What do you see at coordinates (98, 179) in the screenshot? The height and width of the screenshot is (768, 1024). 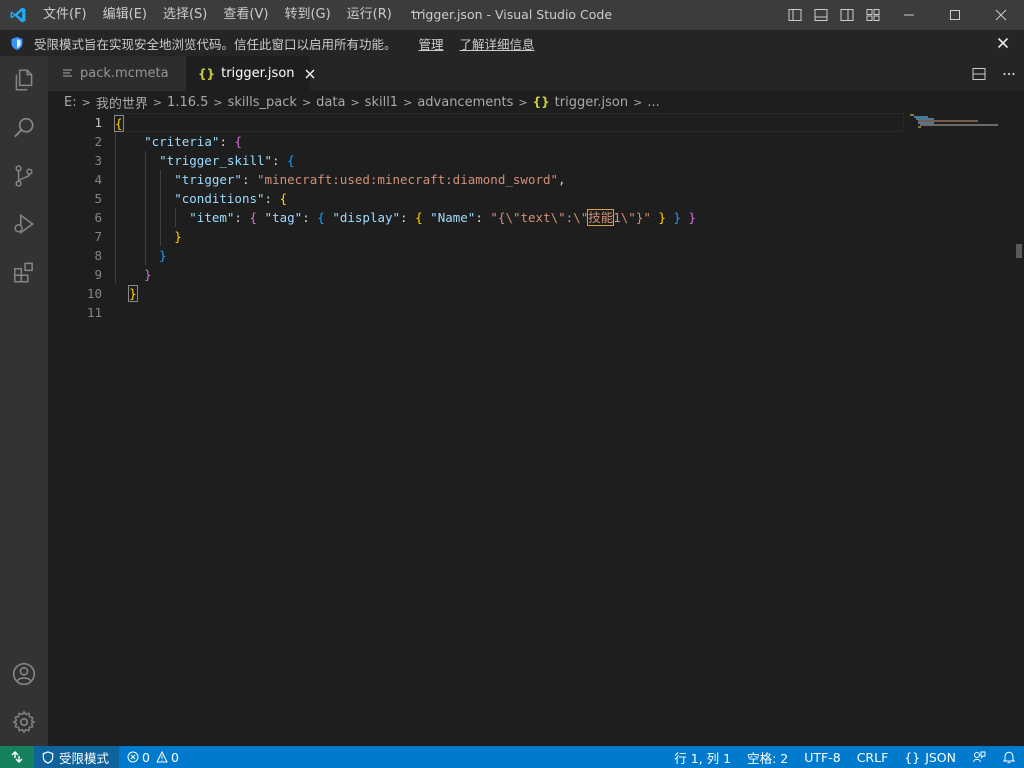 I see `line-number: 4` at bounding box center [98, 179].